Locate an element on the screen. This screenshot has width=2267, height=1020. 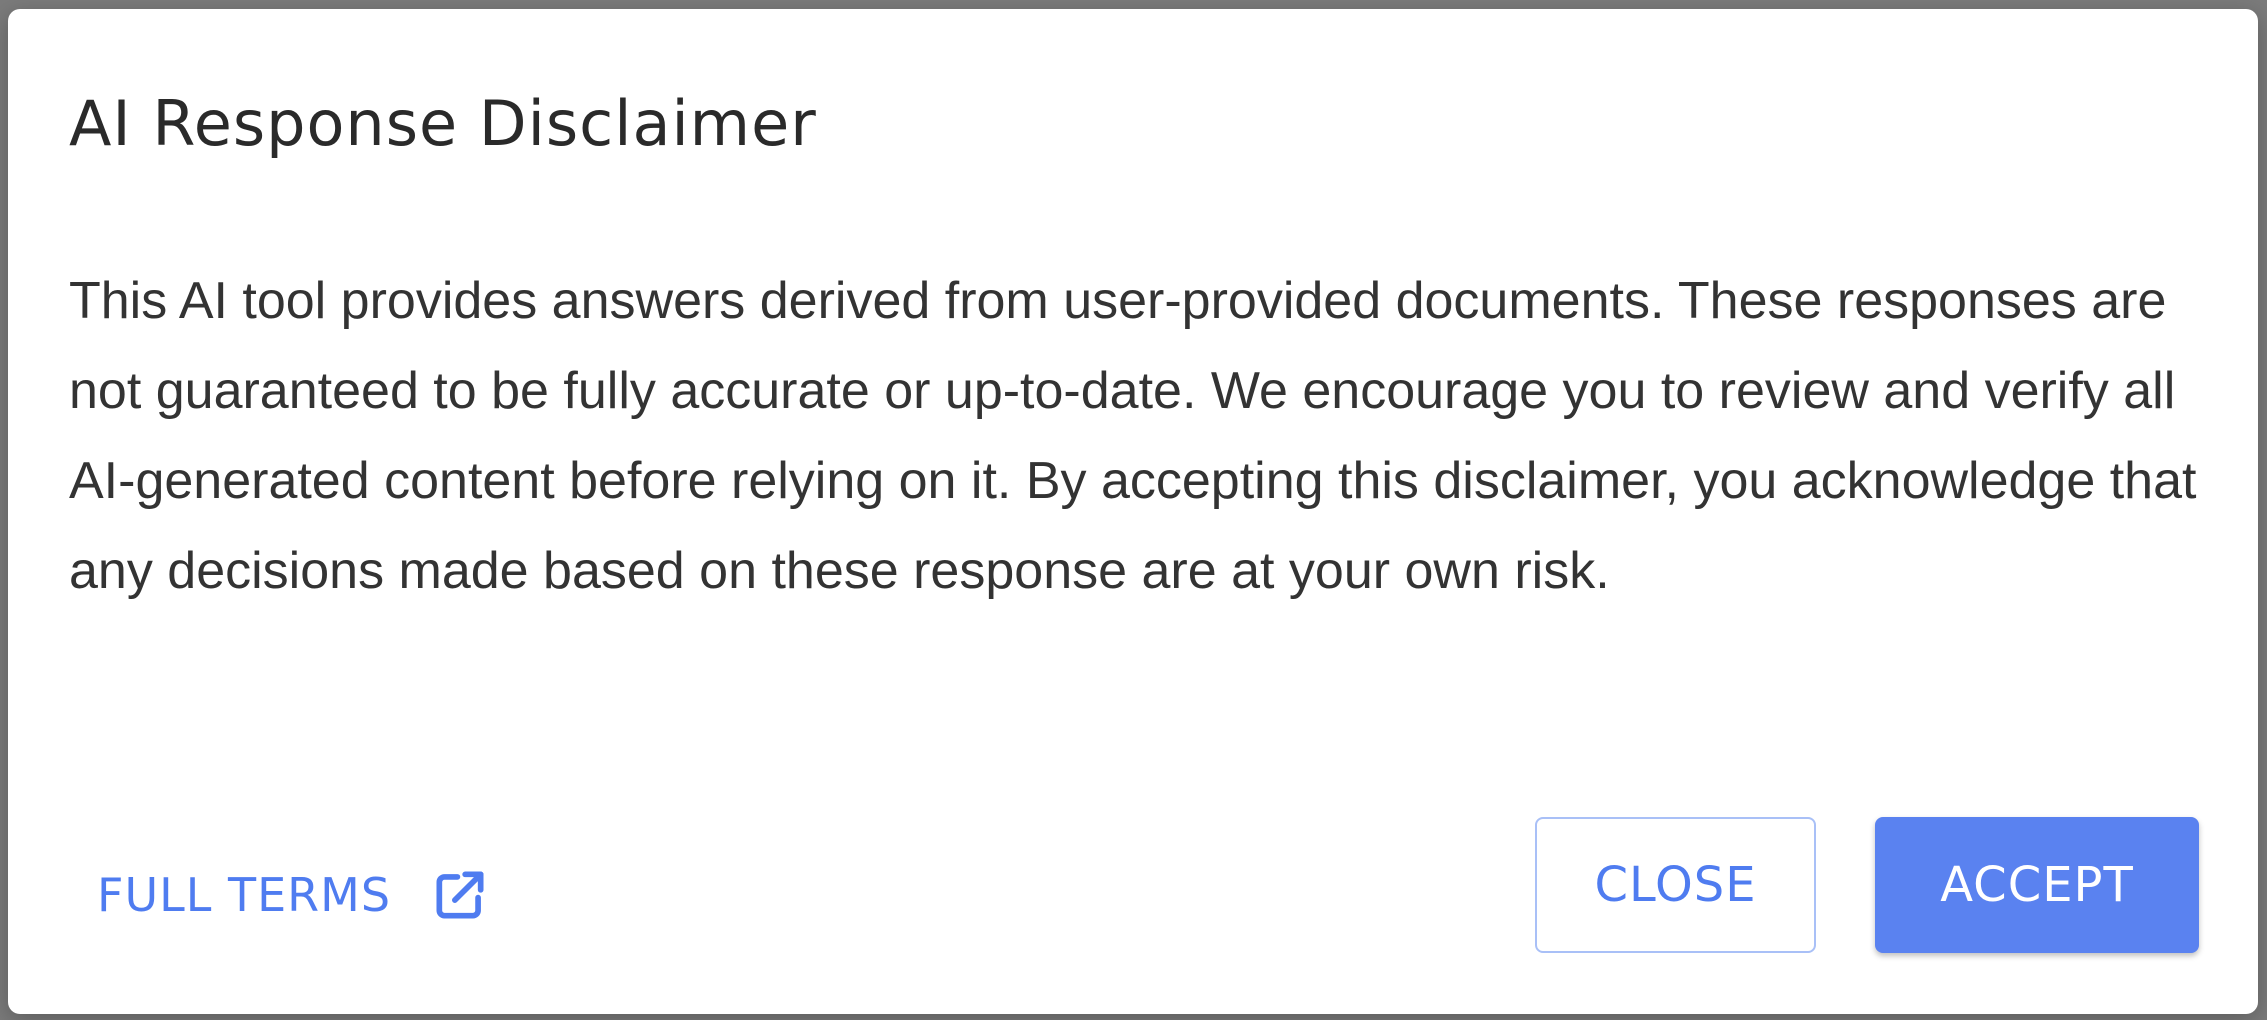
full-terms-link: FULL TERMS is located at coordinates (294, 895).